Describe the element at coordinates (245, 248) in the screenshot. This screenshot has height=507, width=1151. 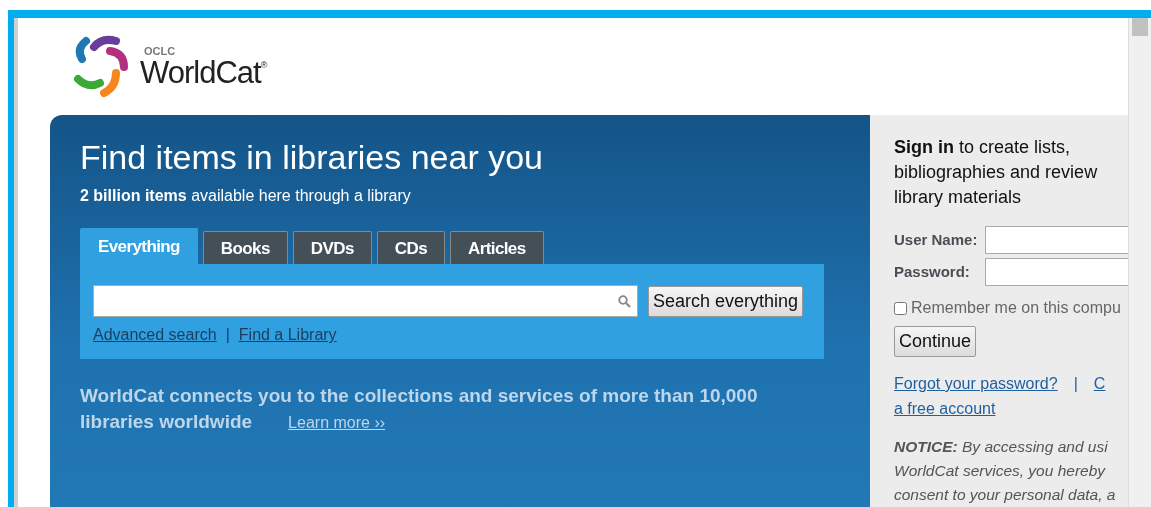
I see `search-tab: Books` at that location.